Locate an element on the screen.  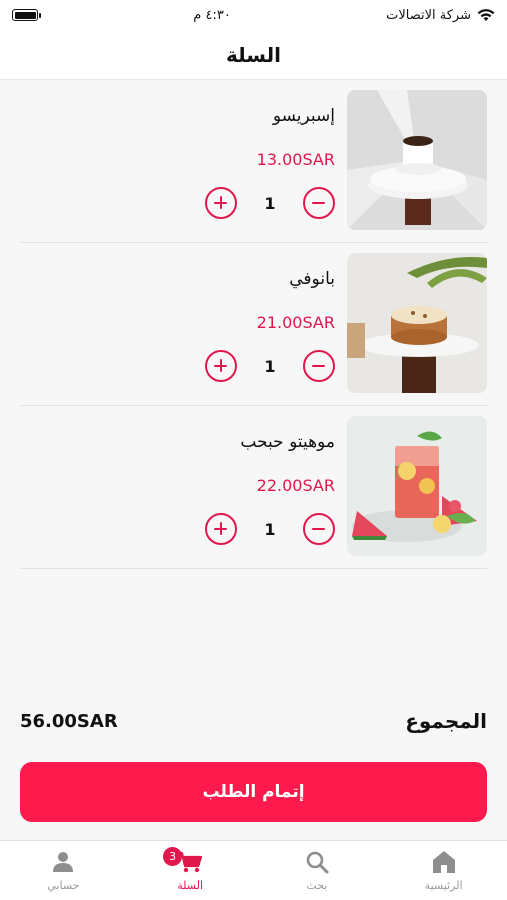
total-row: 56.00SAR المجموع is located at coordinates (253, 721).